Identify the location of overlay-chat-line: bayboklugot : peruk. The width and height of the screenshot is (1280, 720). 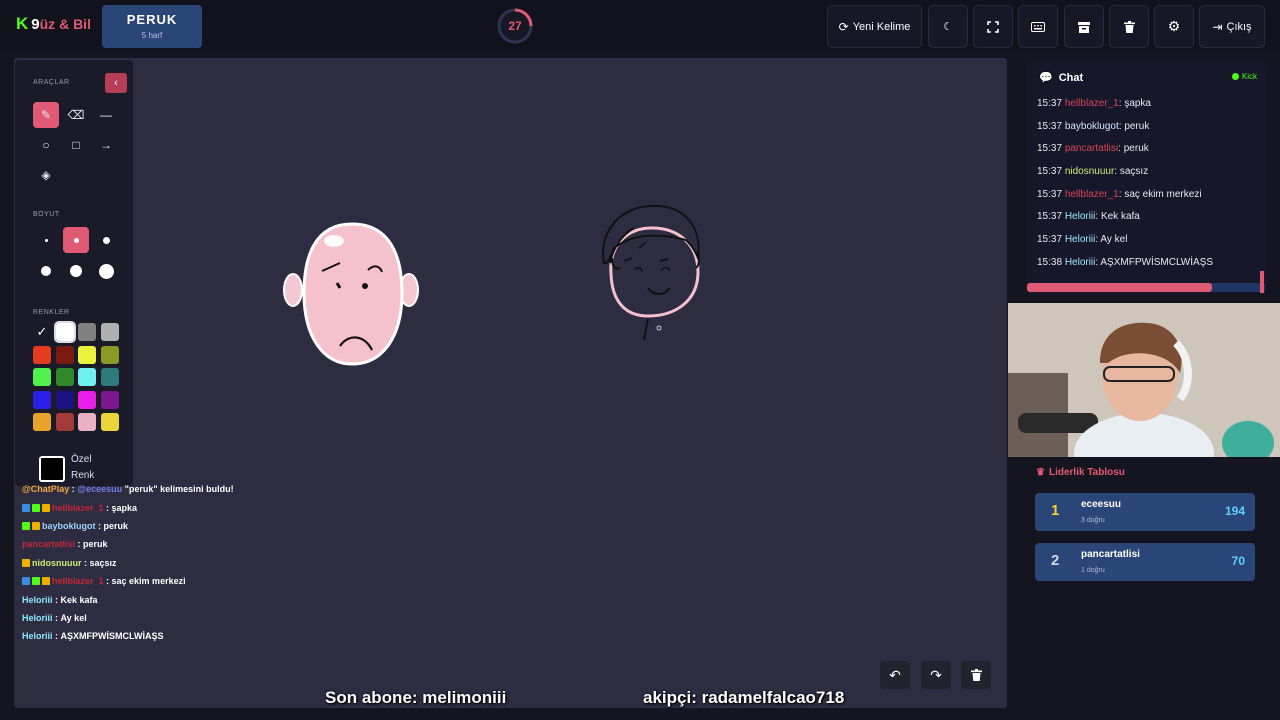
(172, 526).